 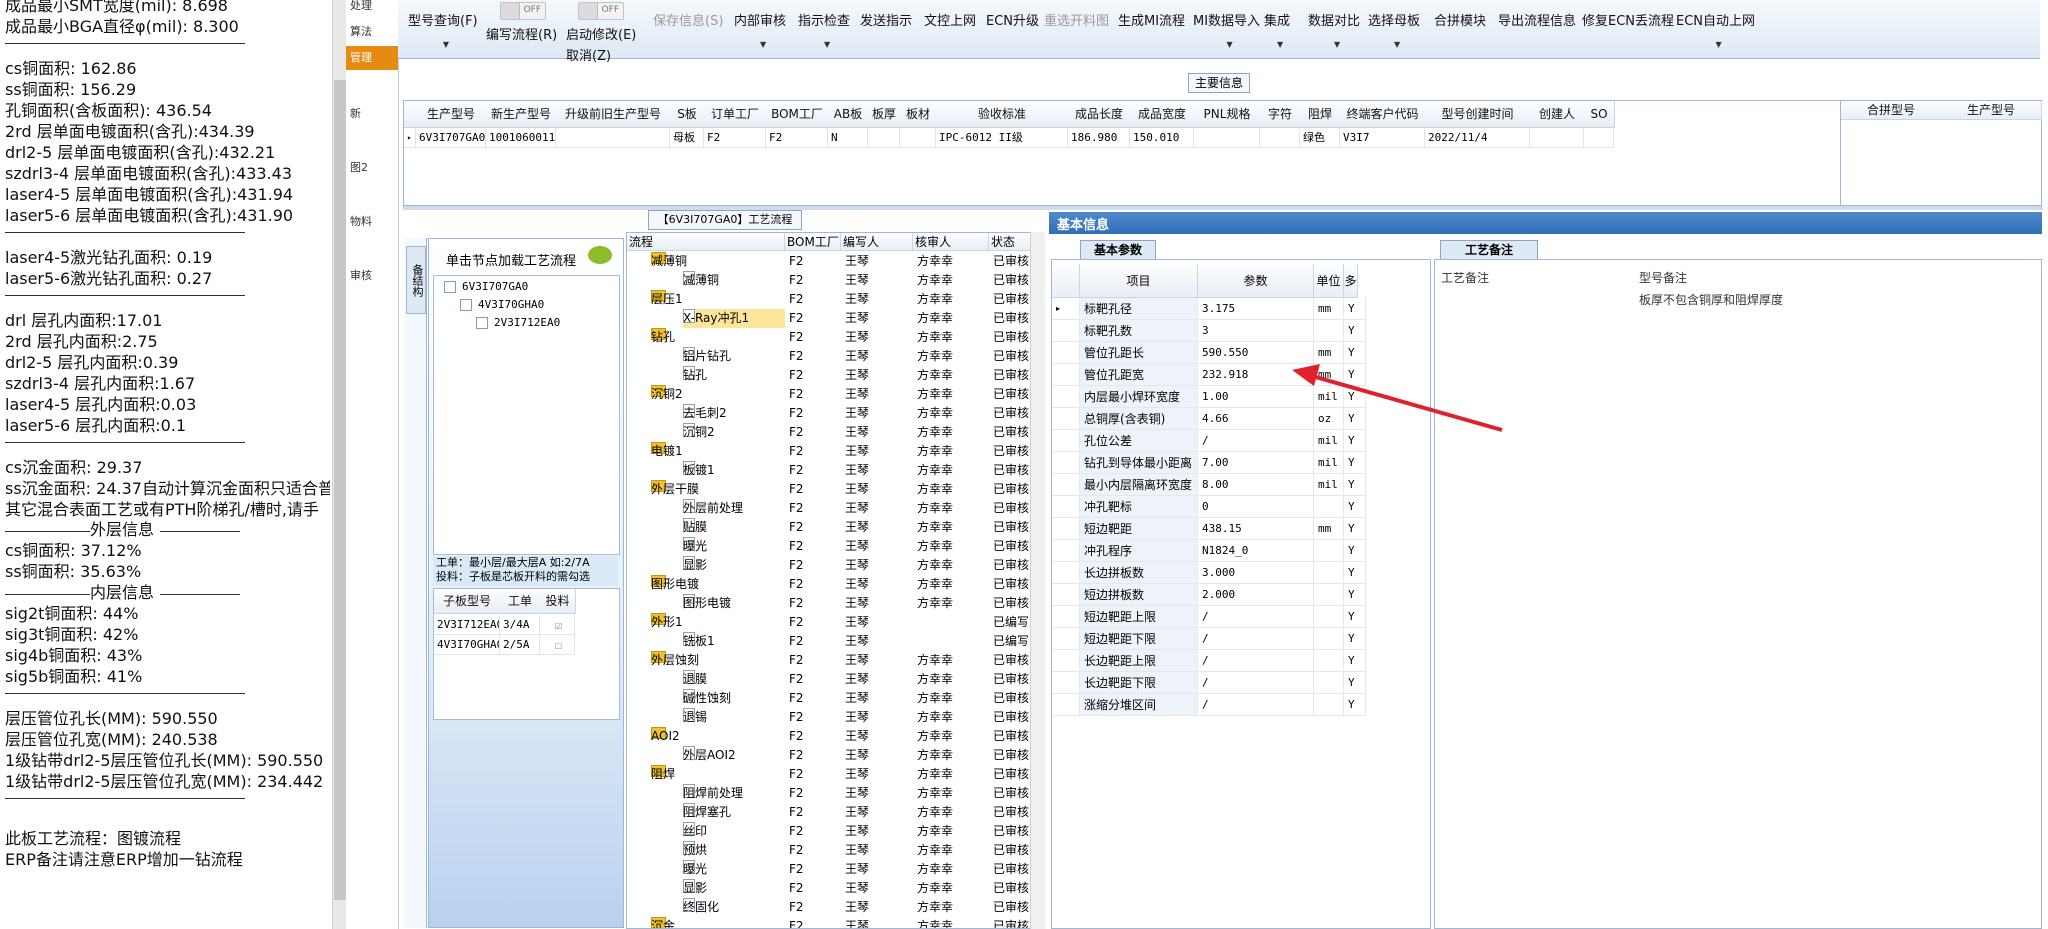 I want to click on toolbar-button: 生成MI流程, so click(x=1151, y=19).